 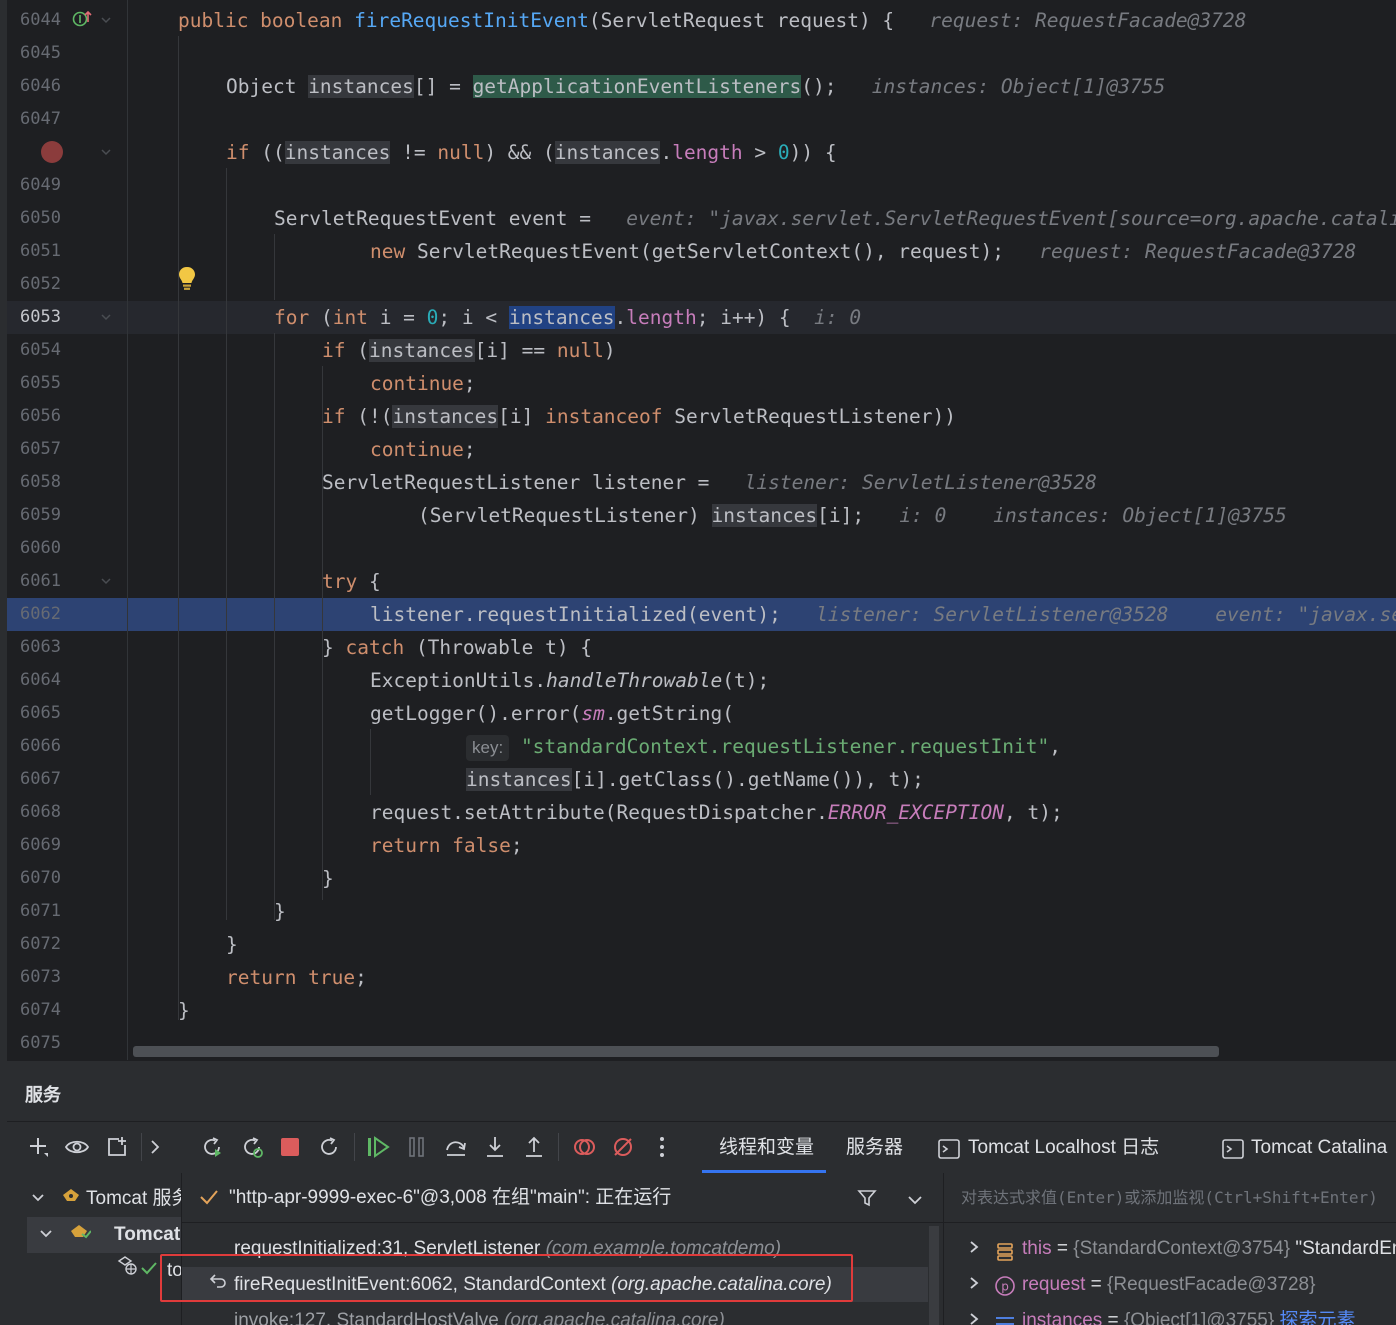 I want to click on more-options-icon, so click(x=662, y=1147).